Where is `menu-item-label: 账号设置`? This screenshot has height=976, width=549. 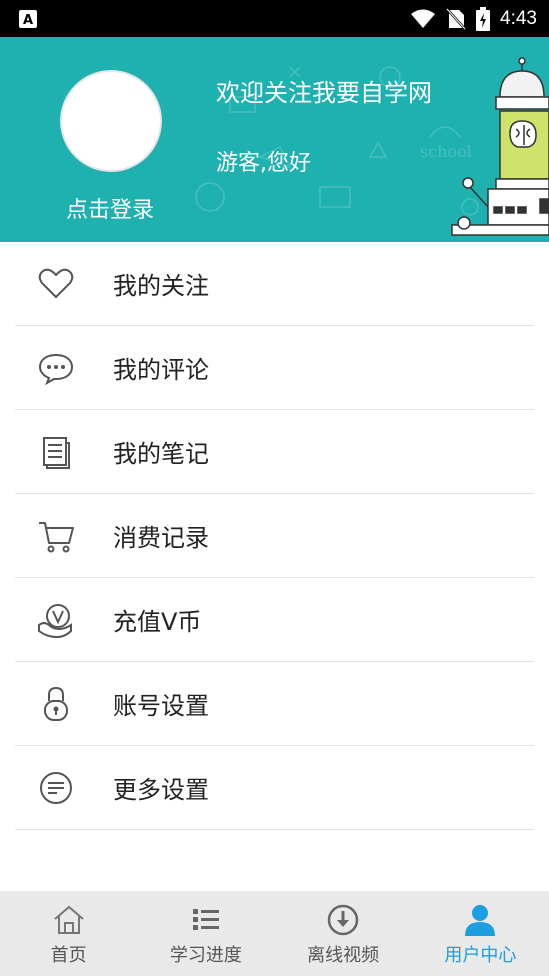
menu-item-label: 账号设置 is located at coordinates (161, 706).